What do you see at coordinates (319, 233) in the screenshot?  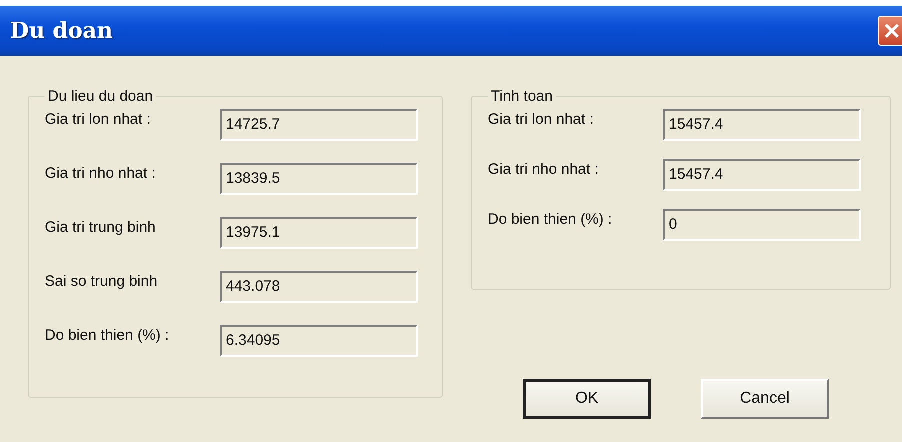 I see `value-field: 13975.1` at bounding box center [319, 233].